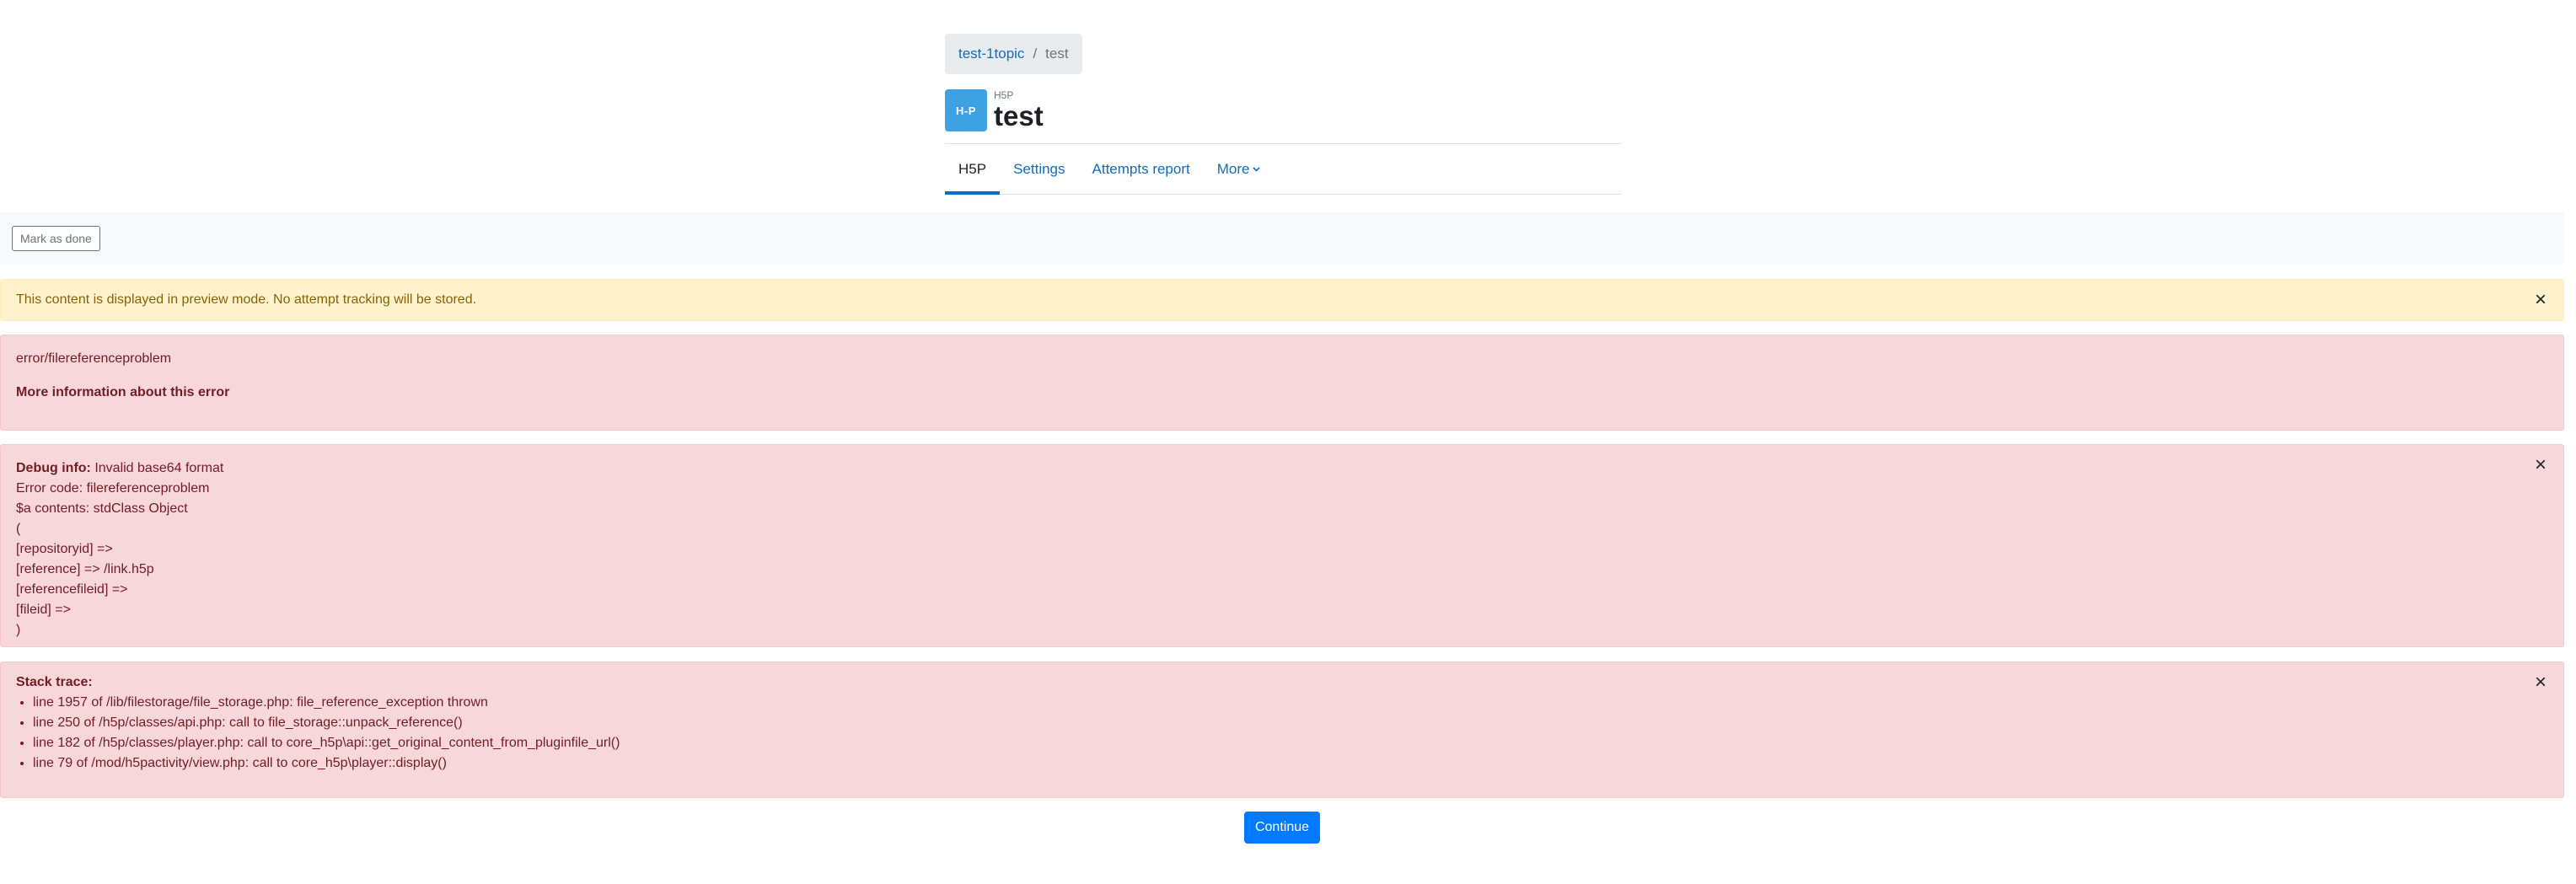 The height and width of the screenshot is (884, 2576). Describe the element at coordinates (1233, 168) in the screenshot. I see `tab-more-label: More` at that location.